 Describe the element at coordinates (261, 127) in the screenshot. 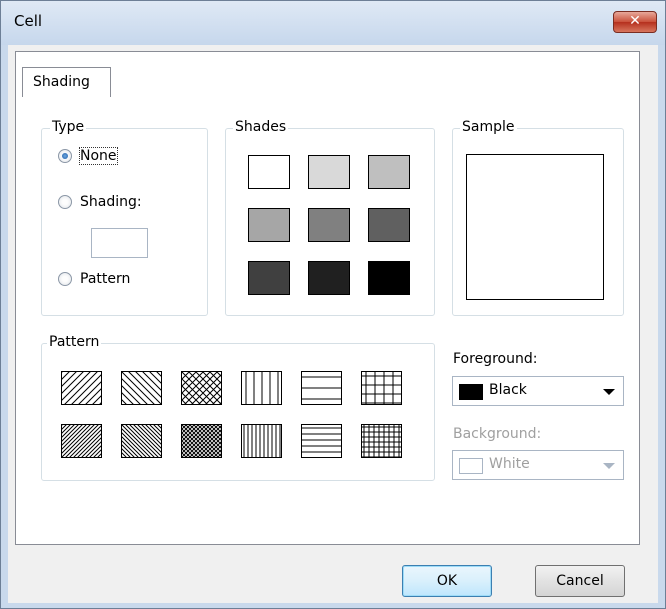

I see `shades-legend: Shades` at that location.